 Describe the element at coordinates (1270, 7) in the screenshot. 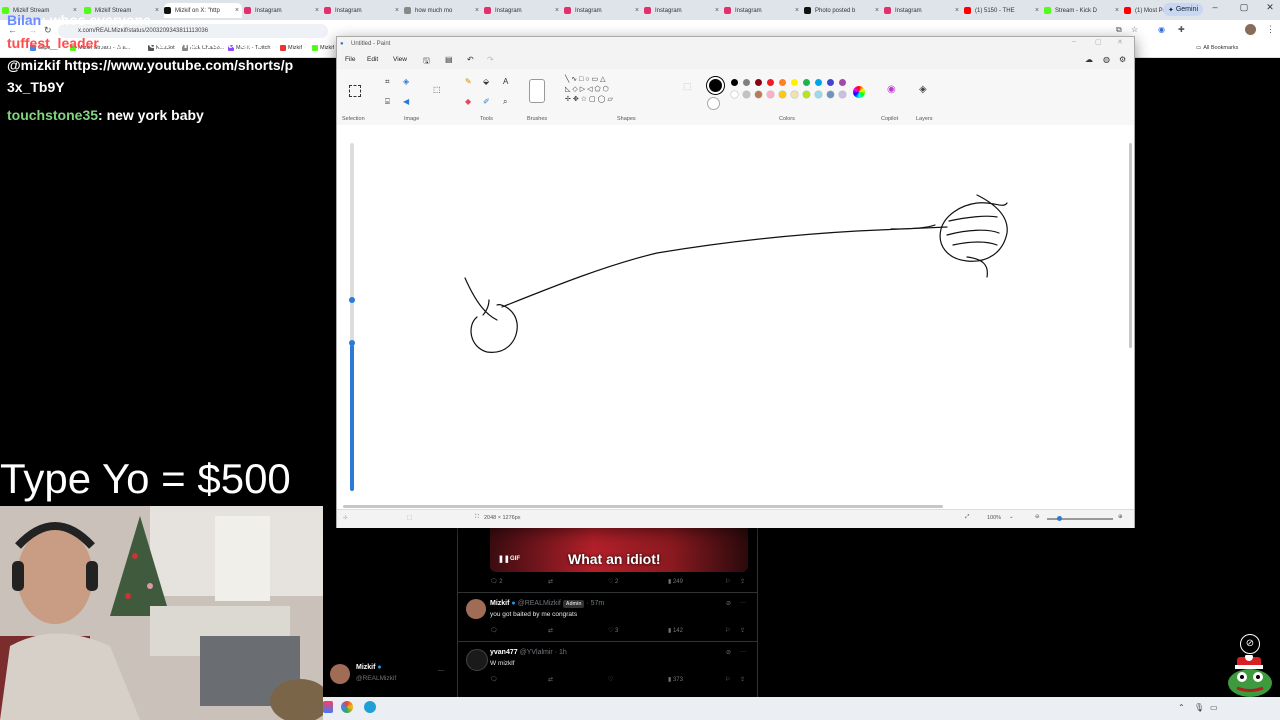

I see `close-window-button: ✕` at that location.